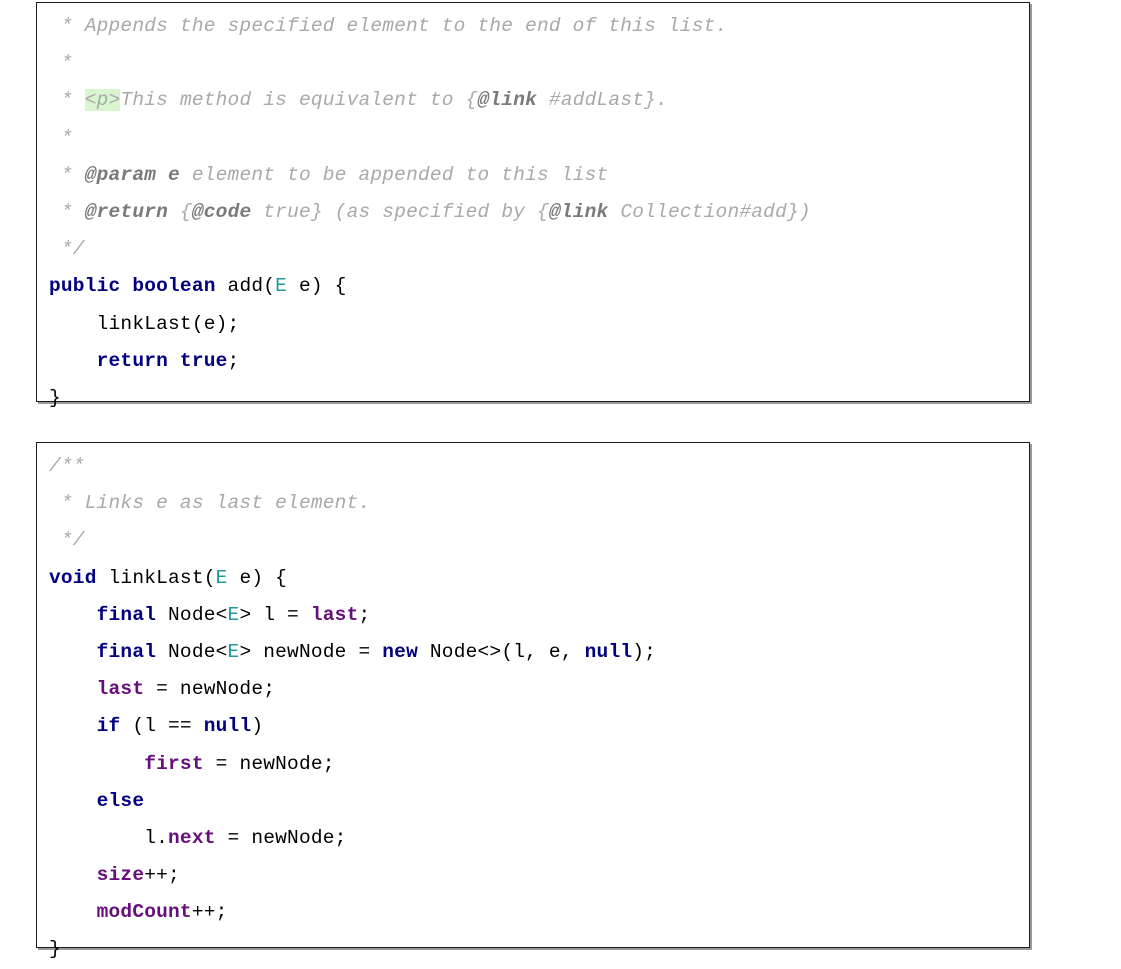 The width and height of the screenshot is (1121, 969). Describe the element at coordinates (102, 100) in the screenshot. I see `code-token-cmt-hl: <p>` at that location.